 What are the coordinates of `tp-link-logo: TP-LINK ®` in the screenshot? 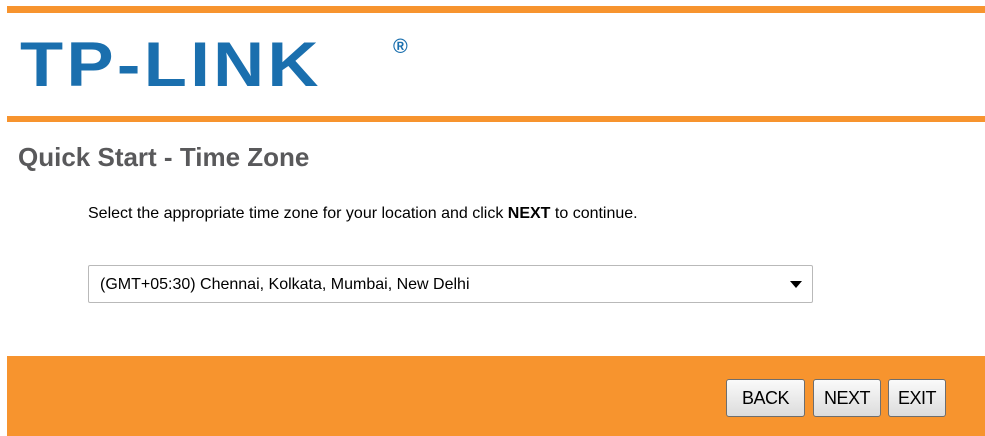 It's located at (214, 65).